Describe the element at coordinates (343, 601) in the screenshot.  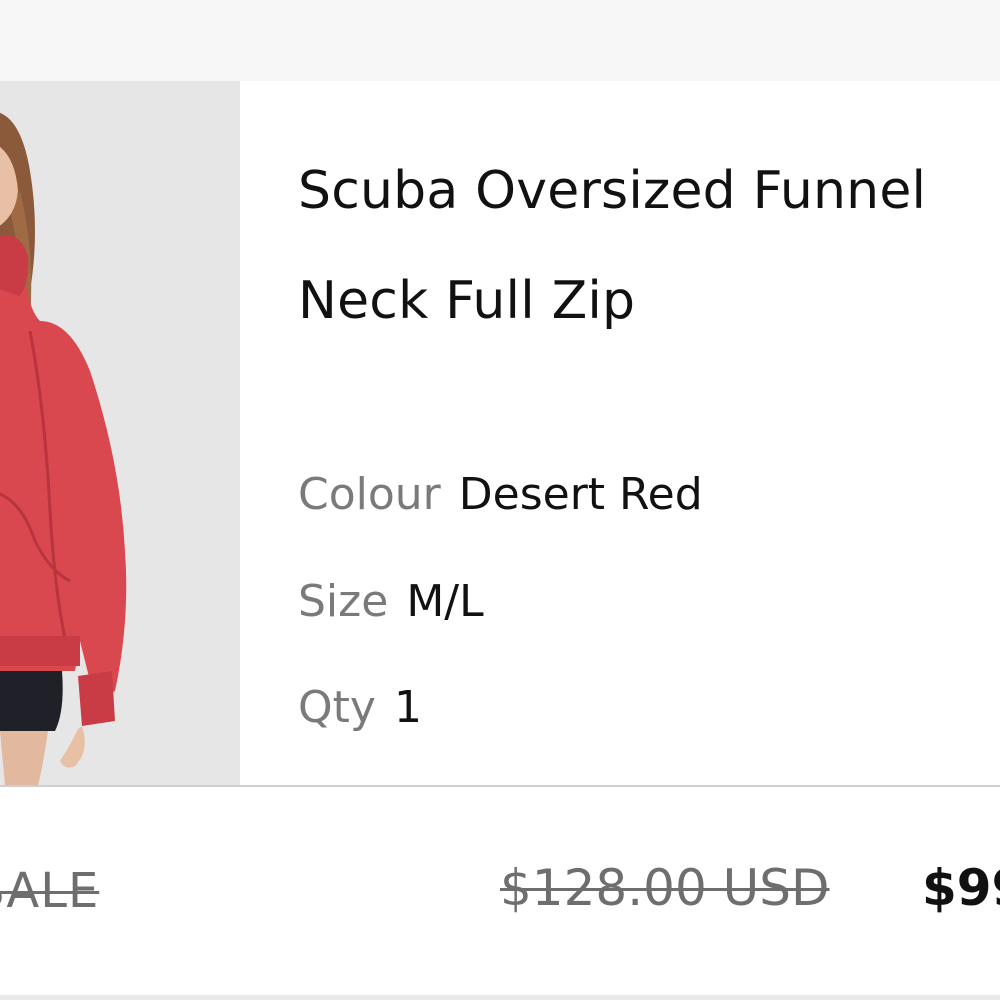
I see `size-label: Size` at that location.